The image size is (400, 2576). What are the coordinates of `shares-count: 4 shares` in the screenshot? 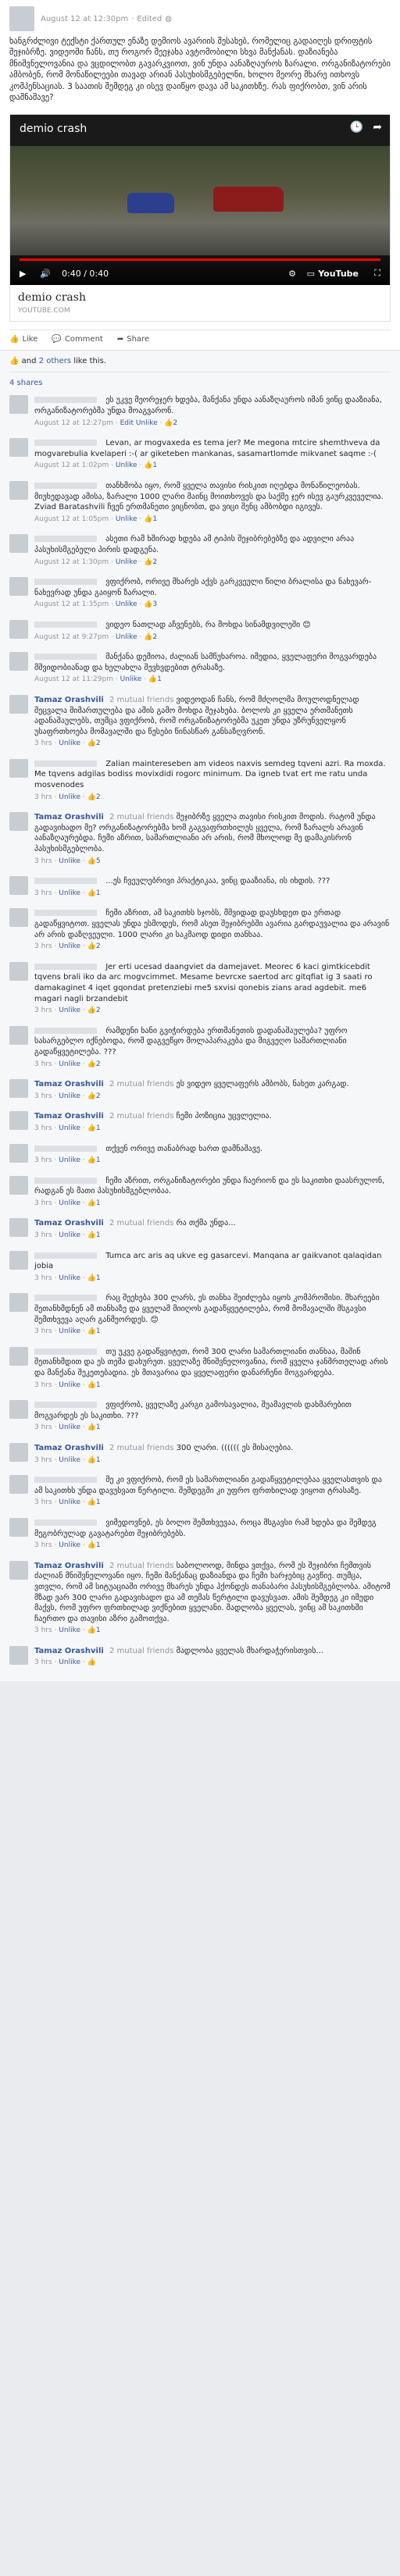 It's located at (200, 381).